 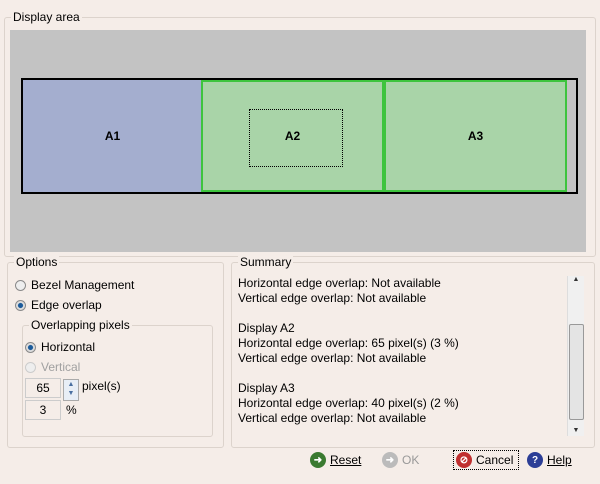 I want to click on reset-label: Reset, so click(x=346, y=460).